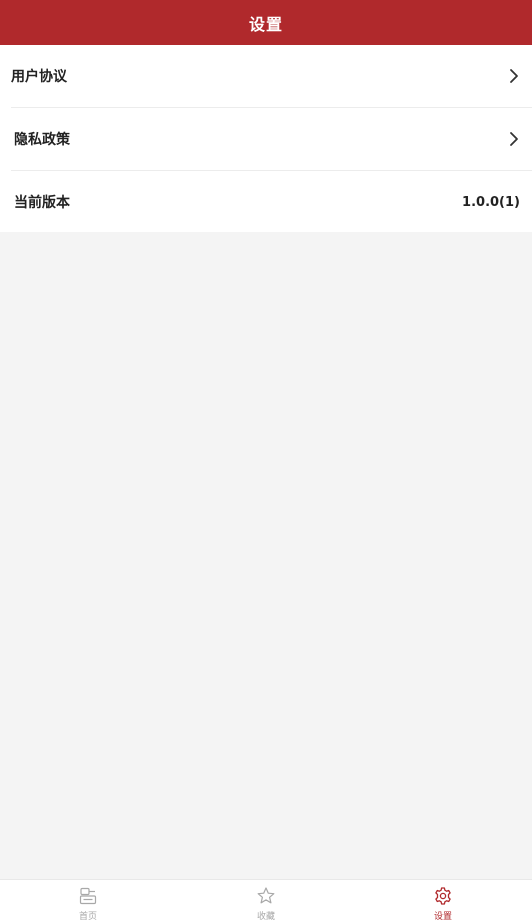  Describe the element at coordinates (39, 77) in the screenshot. I see `settings-item-label: 用户协议` at that location.